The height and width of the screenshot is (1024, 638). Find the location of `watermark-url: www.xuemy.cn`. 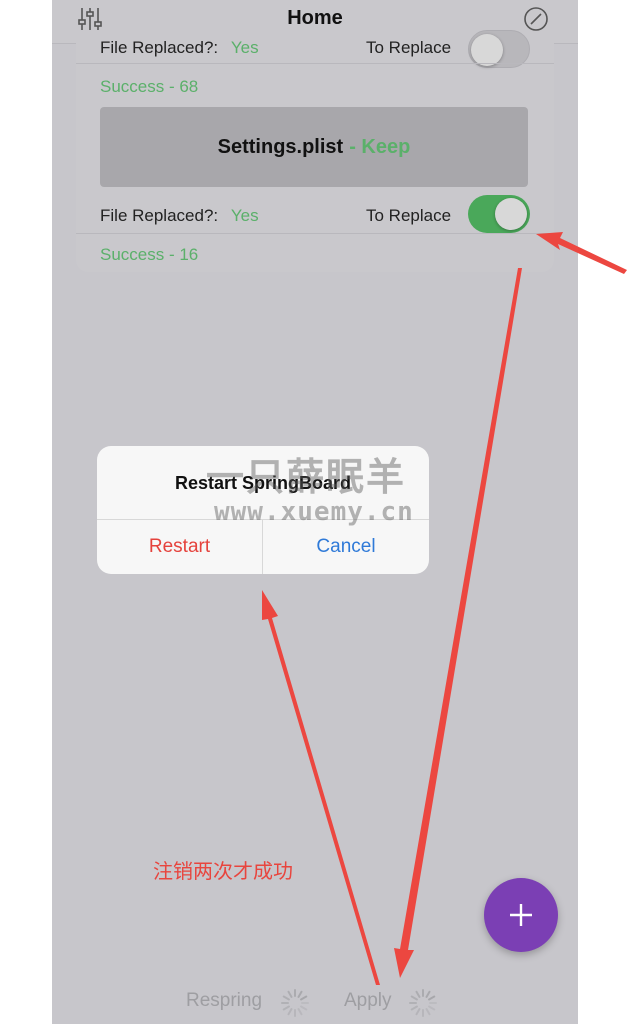

watermark-url: www.xuemy.cn is located at coordinates (314, 512).